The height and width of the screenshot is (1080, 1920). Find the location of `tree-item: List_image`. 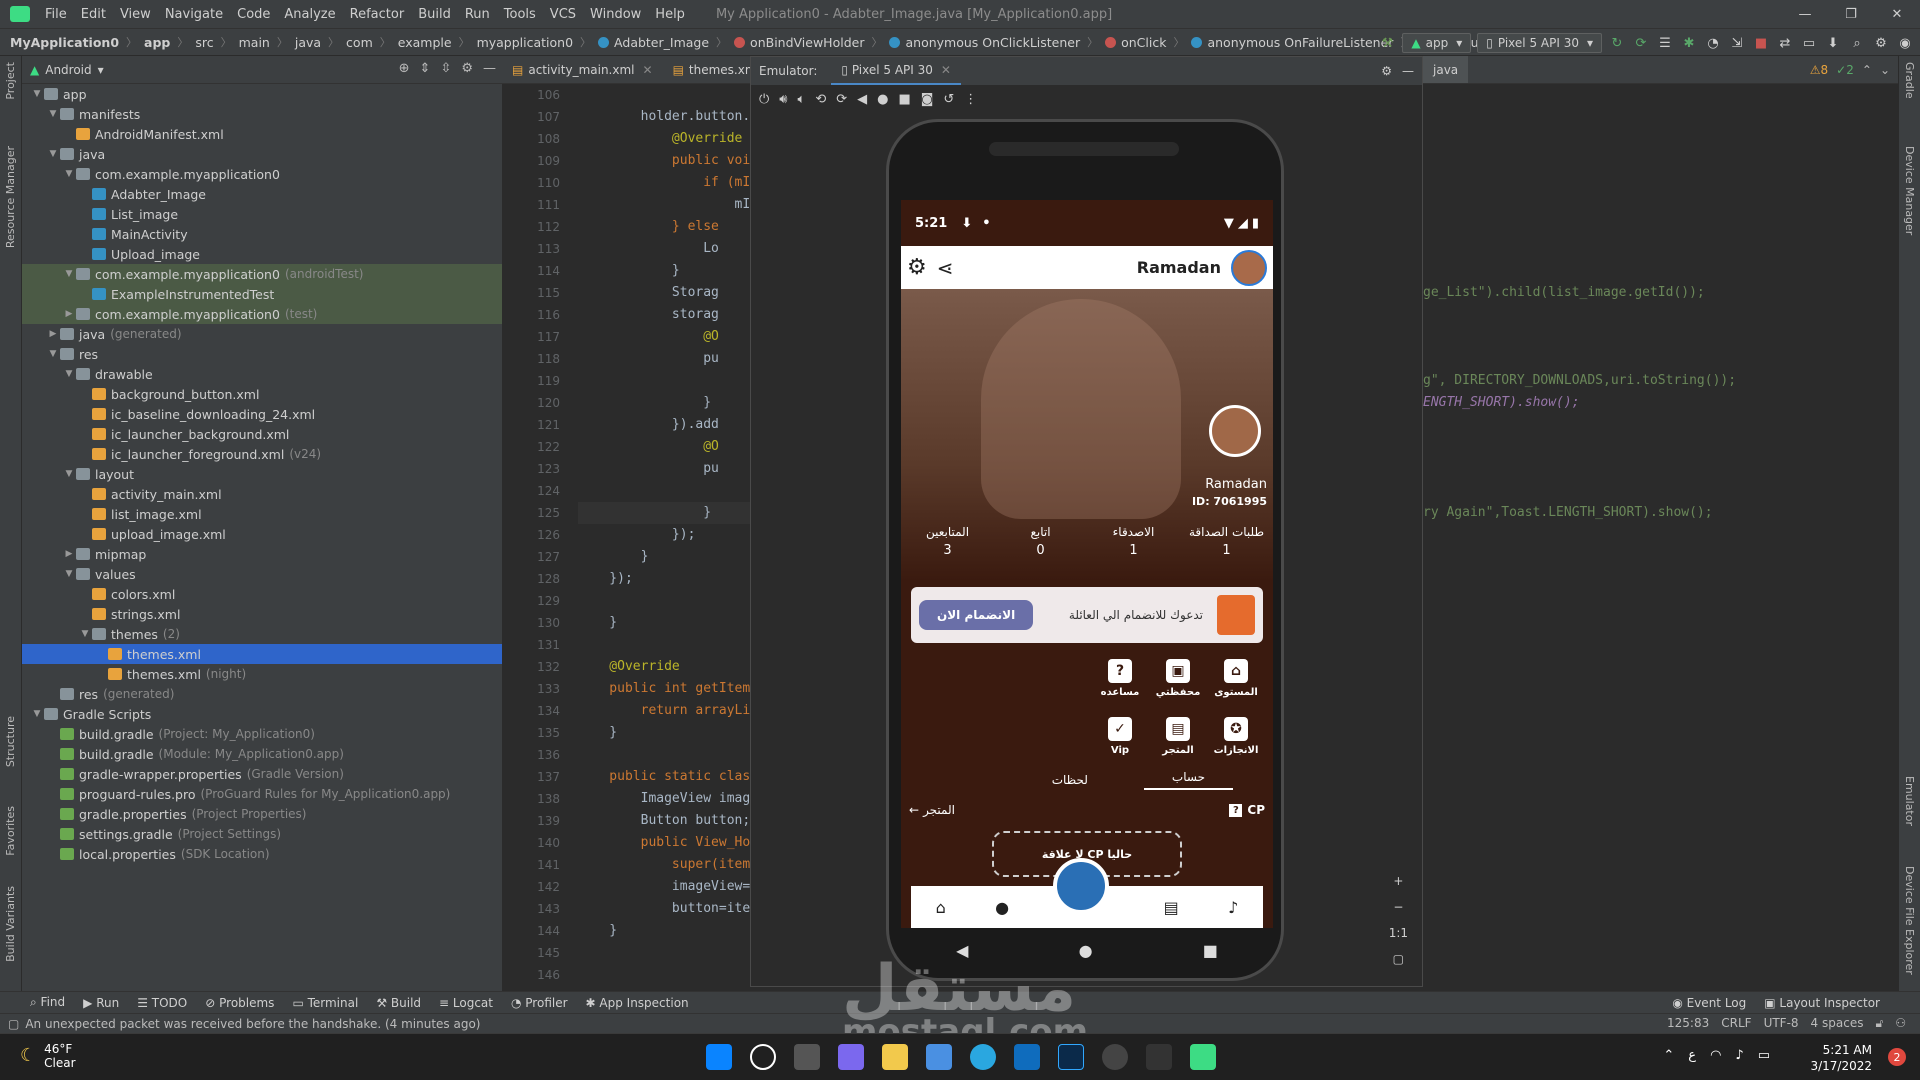

tree-item: List_image is located at coordinates (262, 214).